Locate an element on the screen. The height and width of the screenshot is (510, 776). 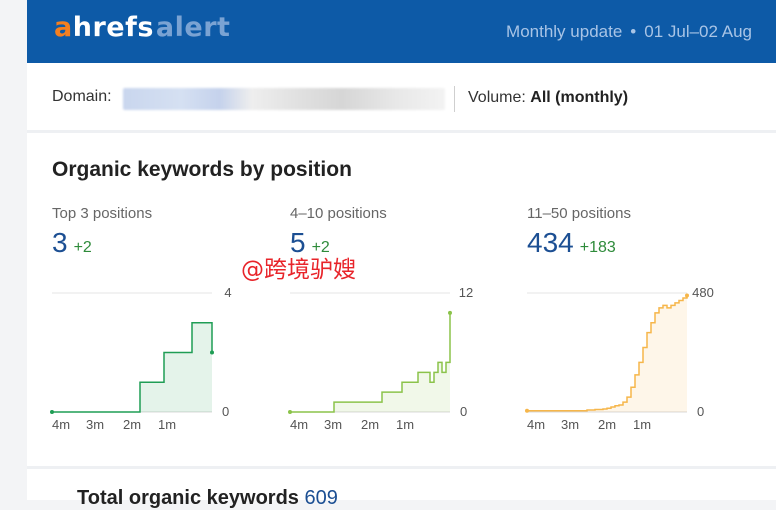
header-bar: ahrefsalert Monthly update • 01 Jul–02 Aug is located at coordinates (401, 31).